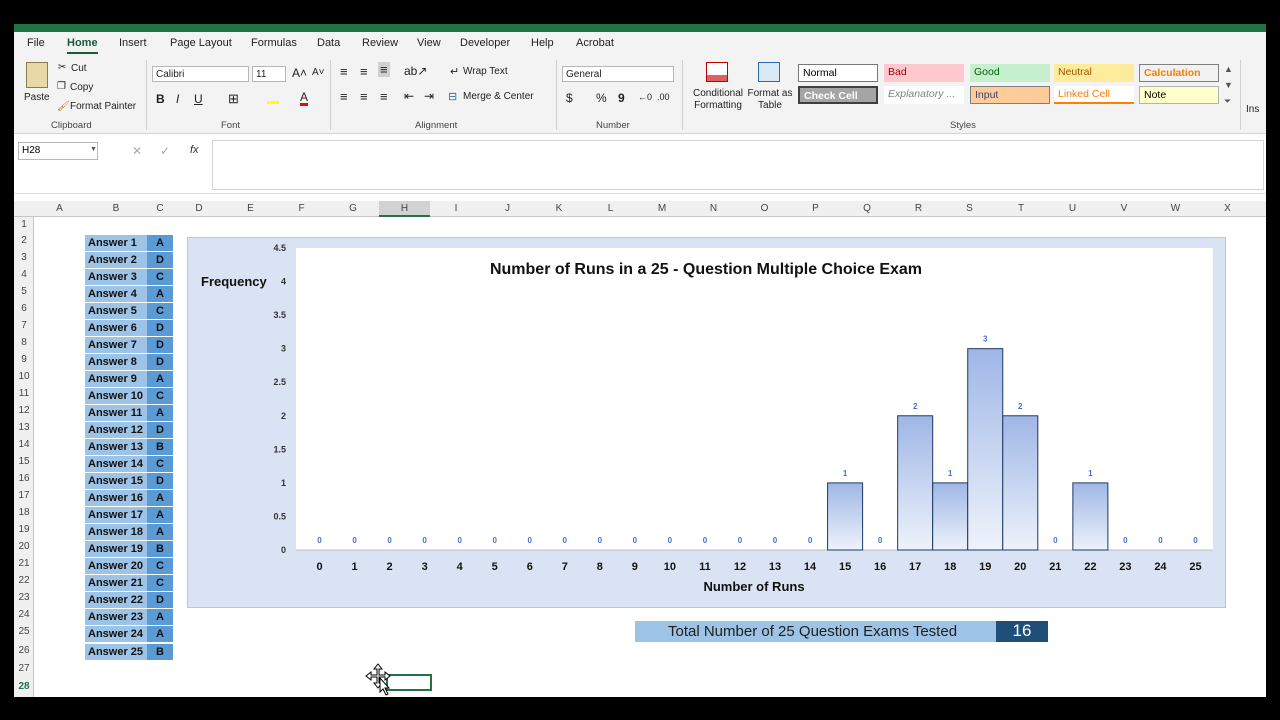 The width and height of the screenshot is (1280, 720). What do you see at coordinates (165, 151) in the screenshot?
I see `enter-icon: ✓` at bounding box center [165, 151].